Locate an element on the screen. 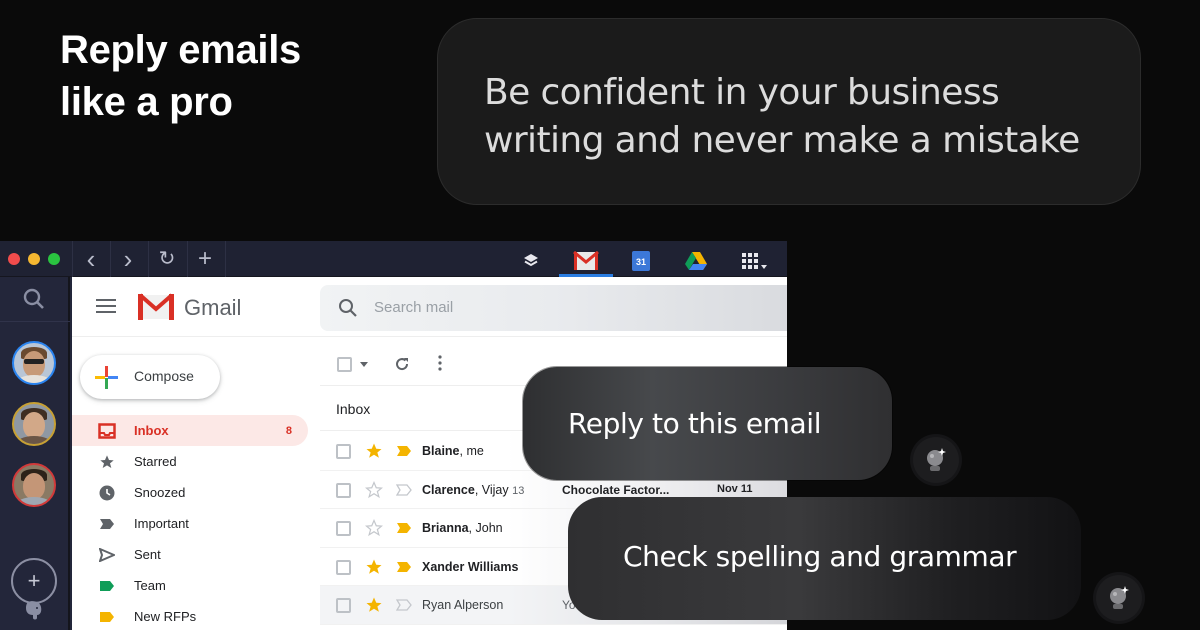 The width and height of the screenshot is (1200, 630). chevron-right-icon: › is located at coordinates (128, 259).